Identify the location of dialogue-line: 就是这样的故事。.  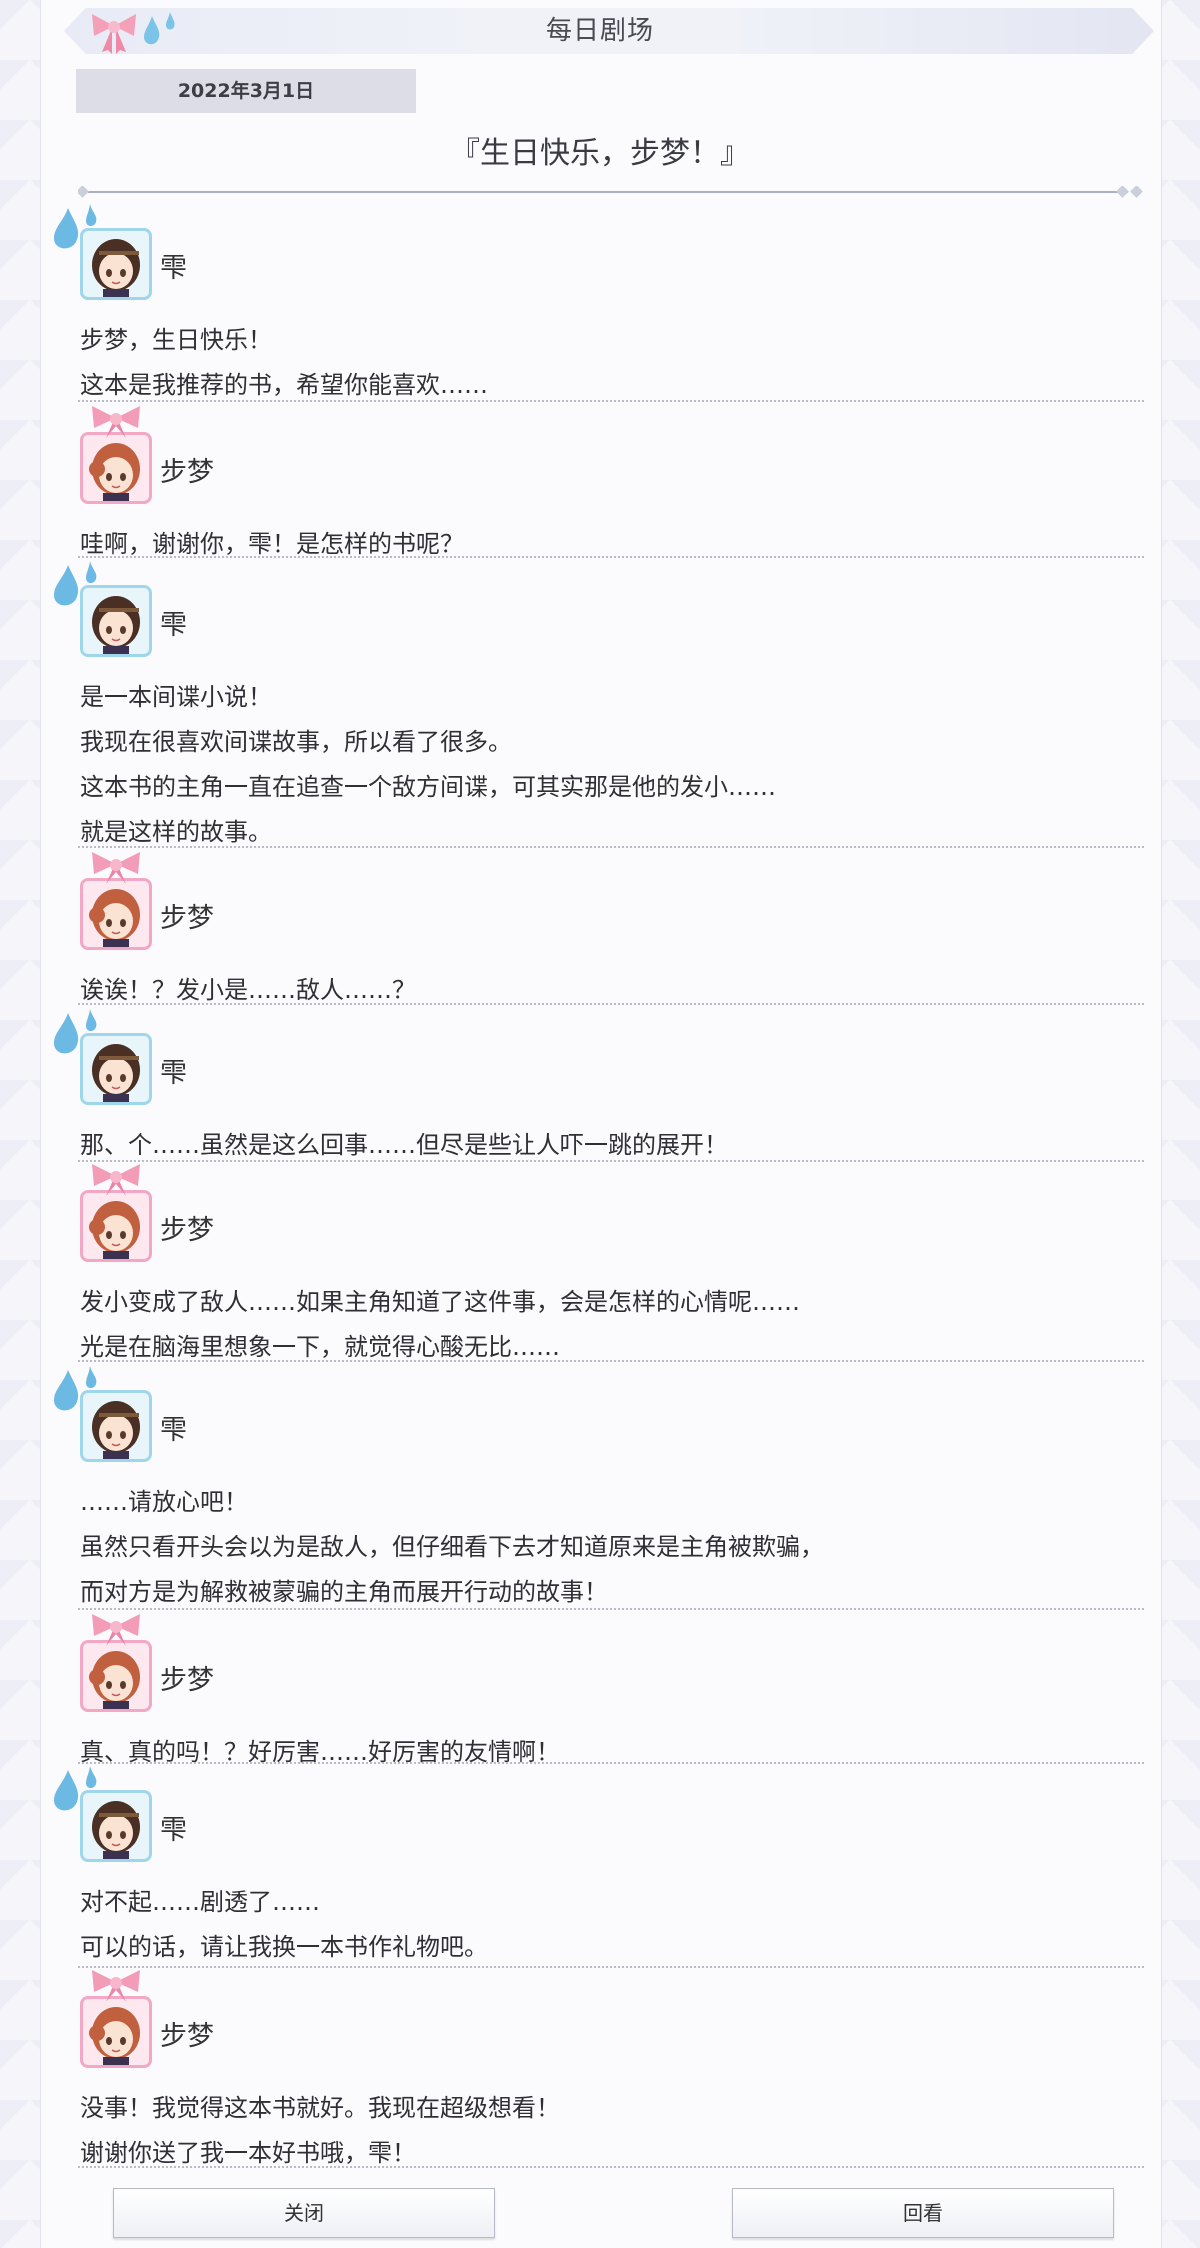
(176, 832).